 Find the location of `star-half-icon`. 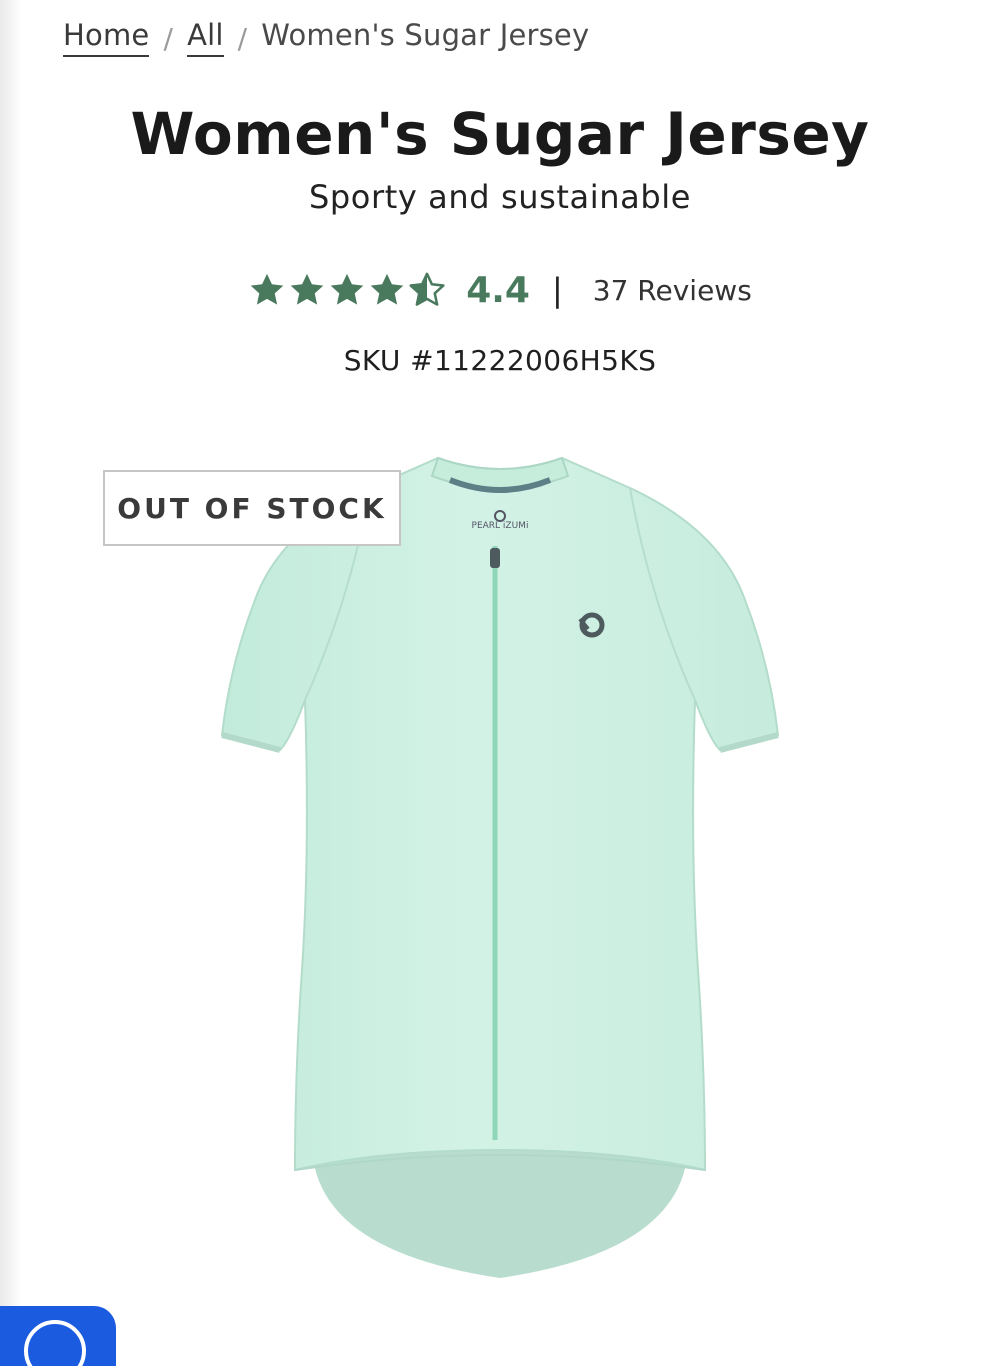

star-half-icon is located at coordinates (427, 290).